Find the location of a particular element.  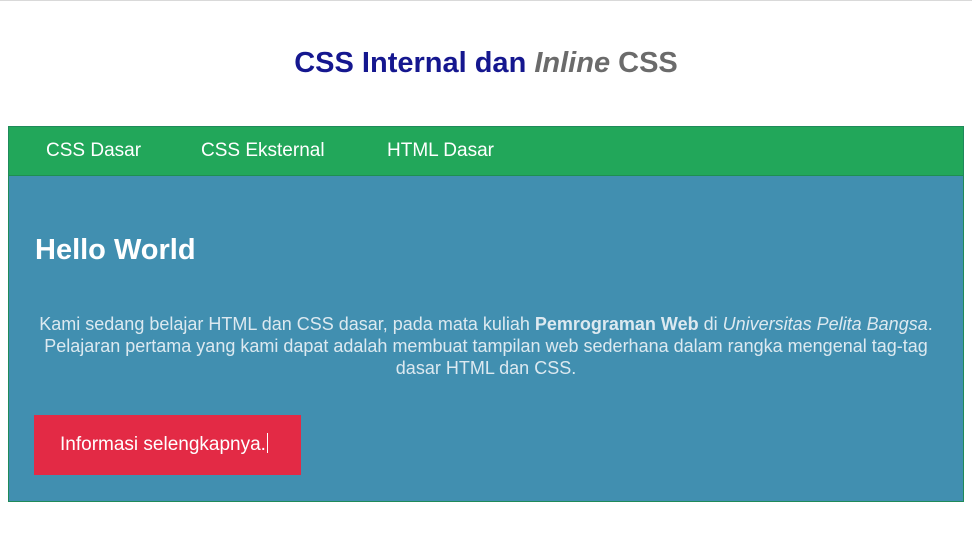

page-title: CSS Internal dan Inline CSS is located at coordinates (486, 63).